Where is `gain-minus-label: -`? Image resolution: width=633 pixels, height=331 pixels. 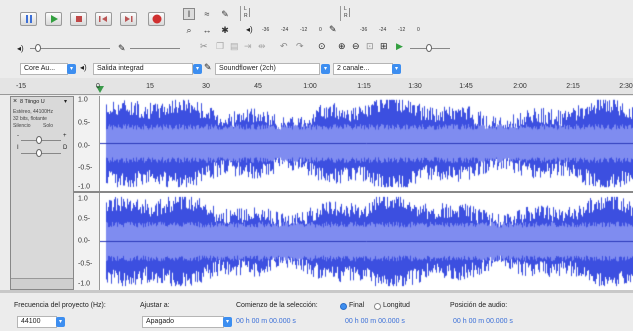 gain-minus-label: - is located at coordinates (18, 136).